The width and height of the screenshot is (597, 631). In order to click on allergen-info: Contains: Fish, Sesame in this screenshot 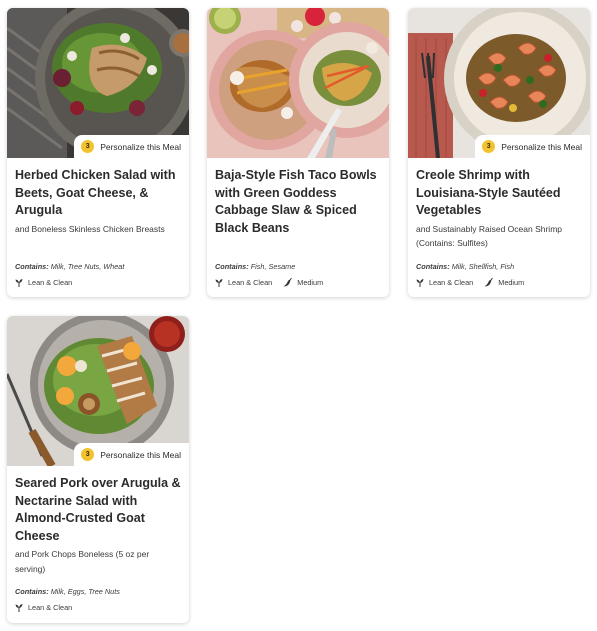, I will do `click(255, 266)`.